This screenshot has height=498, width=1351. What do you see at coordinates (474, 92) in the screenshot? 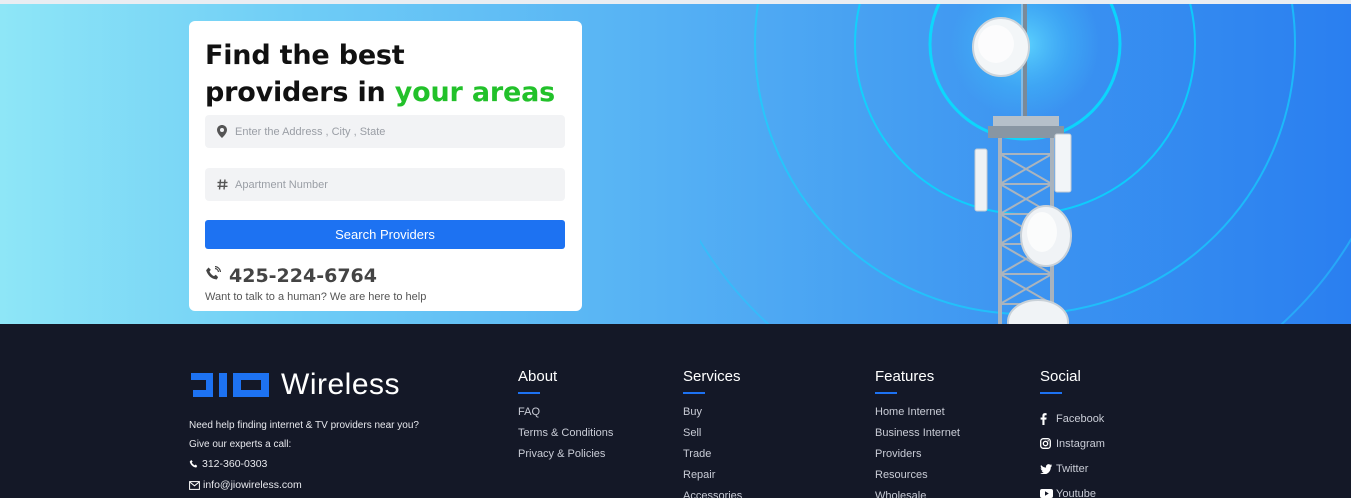
I see `hero-heading-accent: your areas` at bounding box center [474, 92].